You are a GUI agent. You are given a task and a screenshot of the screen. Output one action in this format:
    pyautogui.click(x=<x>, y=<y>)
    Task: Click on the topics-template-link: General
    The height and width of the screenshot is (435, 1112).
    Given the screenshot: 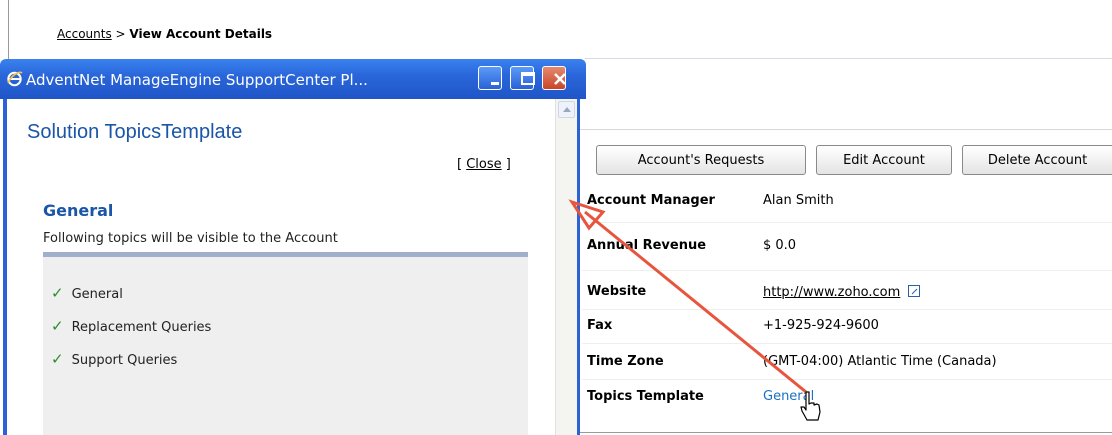 What is the action you would take?
    pyautogui.click(x=788, y=396)
    